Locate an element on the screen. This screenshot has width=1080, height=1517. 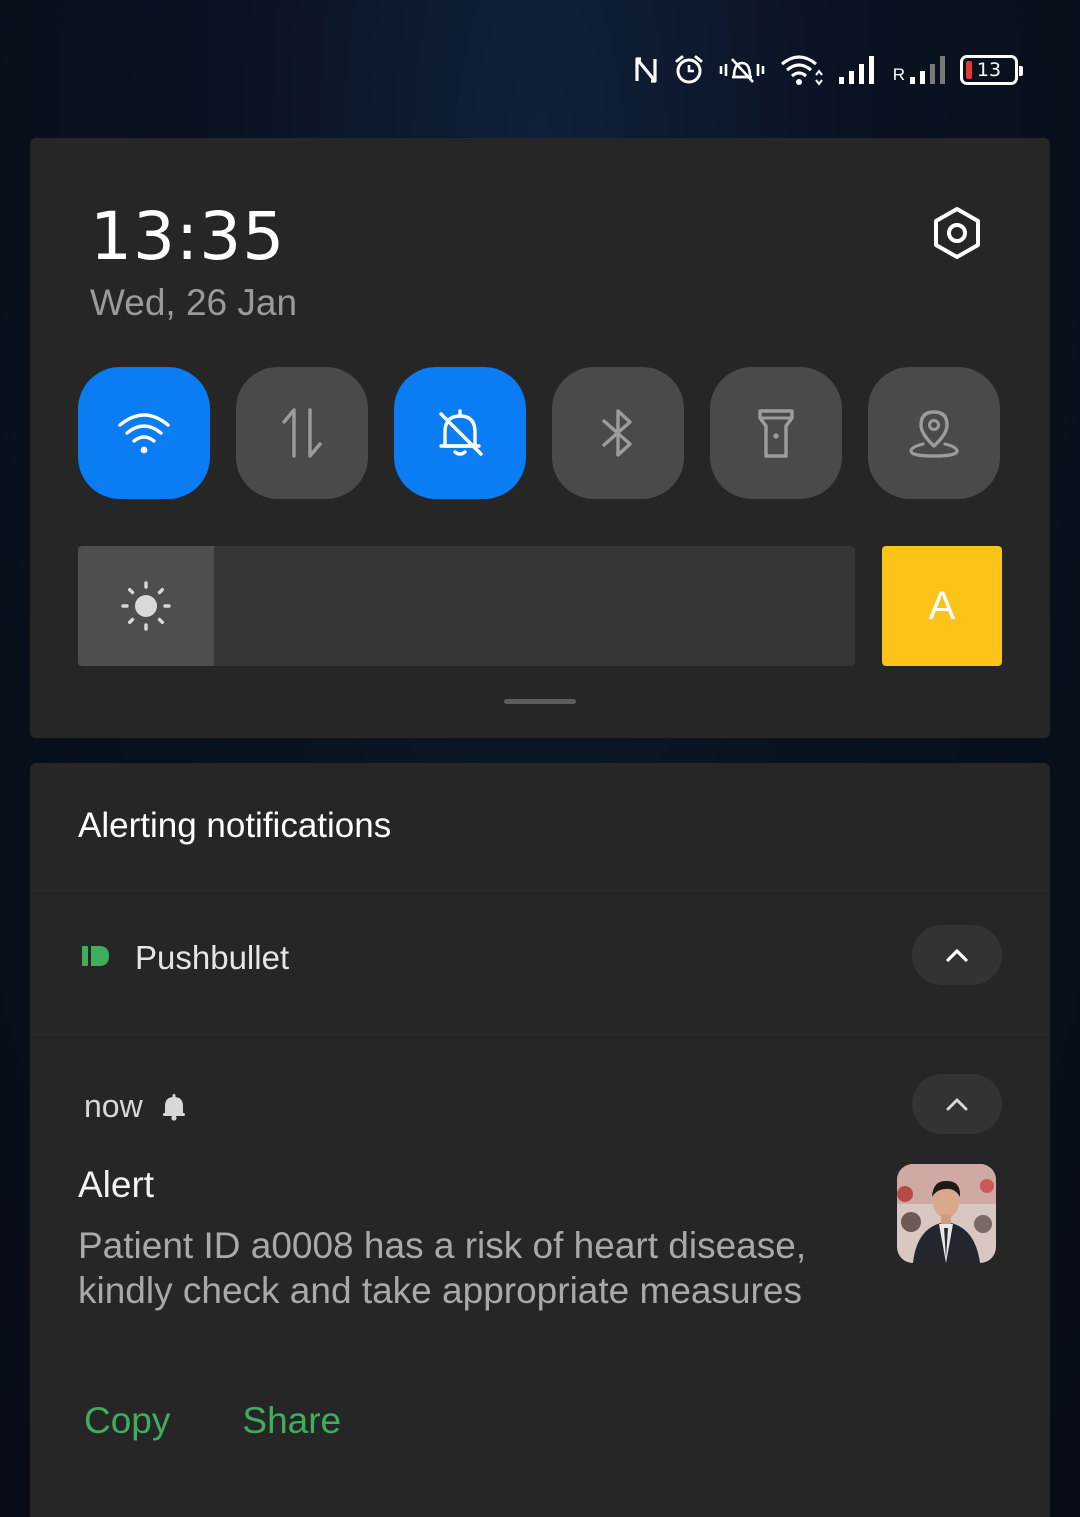
data-arrows-icon is located at coordinates (302, 433).